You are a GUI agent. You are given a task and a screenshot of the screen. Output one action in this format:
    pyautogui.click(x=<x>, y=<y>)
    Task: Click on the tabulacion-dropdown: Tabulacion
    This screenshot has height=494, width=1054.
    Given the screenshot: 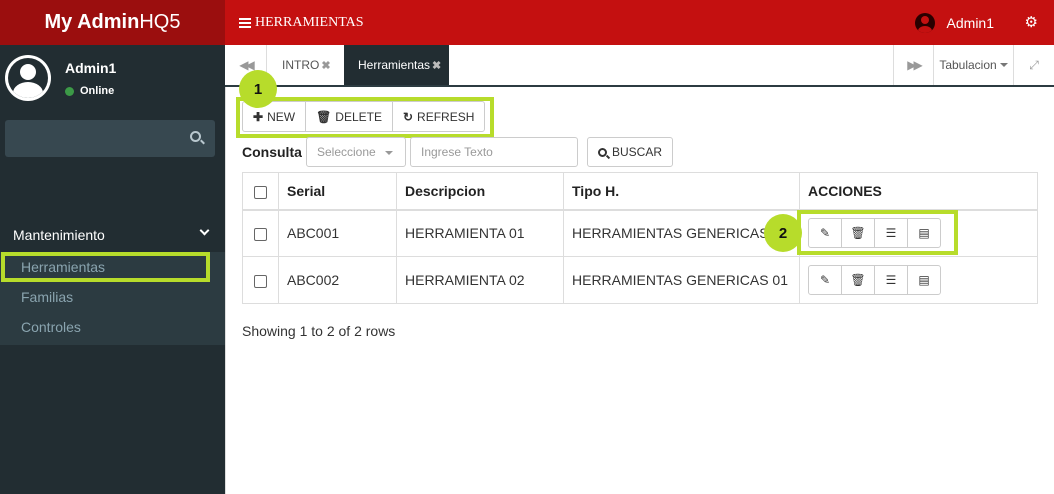 What is the action you would take?
    pyautogui.click(x=974, y=65)
    